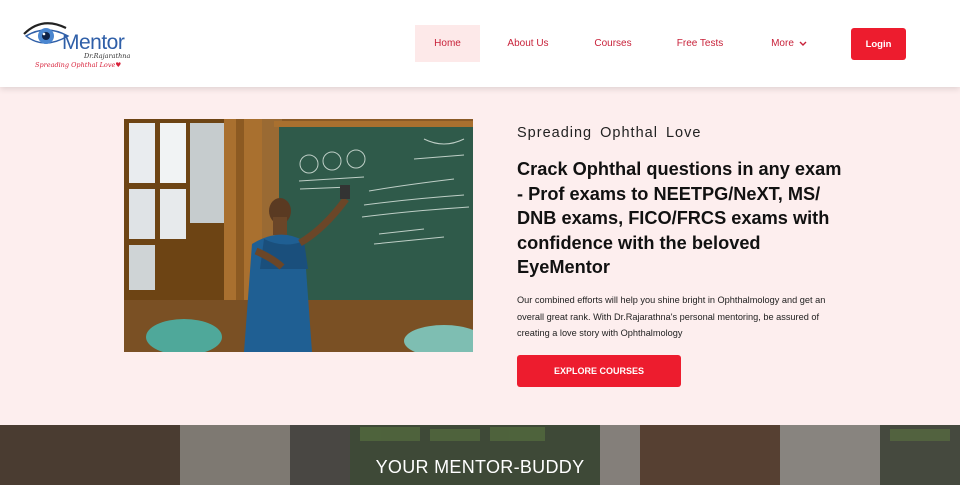 This screenshot has width=960, height=485. I want to click on nav-more-dropdown: More, so click(789, 43).